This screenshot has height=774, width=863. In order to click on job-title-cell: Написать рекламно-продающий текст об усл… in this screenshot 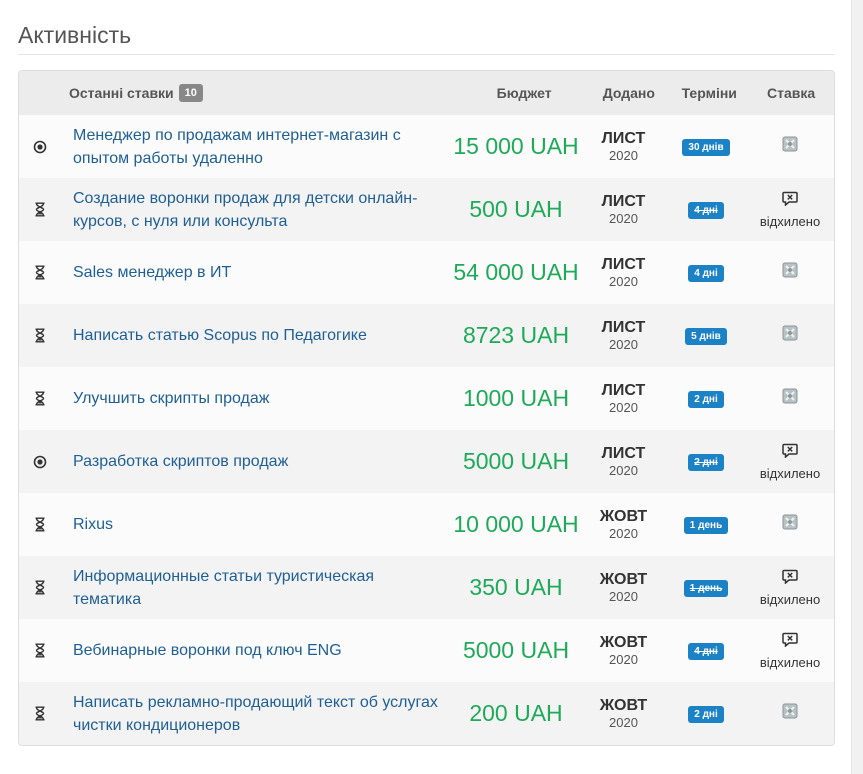, I will do `click(256, 714)`.